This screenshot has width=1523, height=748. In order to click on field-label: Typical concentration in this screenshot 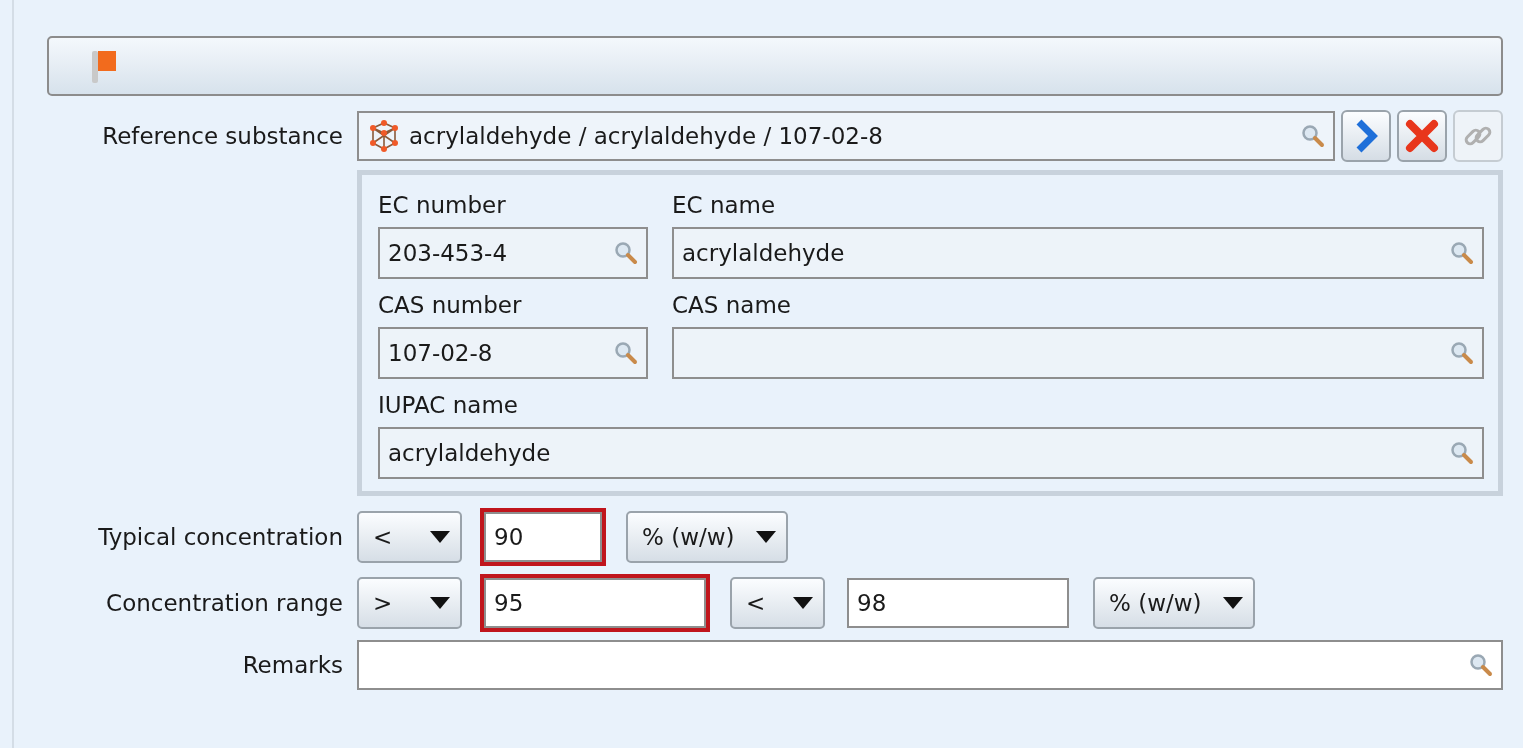, I will do `click(220, 537)`.